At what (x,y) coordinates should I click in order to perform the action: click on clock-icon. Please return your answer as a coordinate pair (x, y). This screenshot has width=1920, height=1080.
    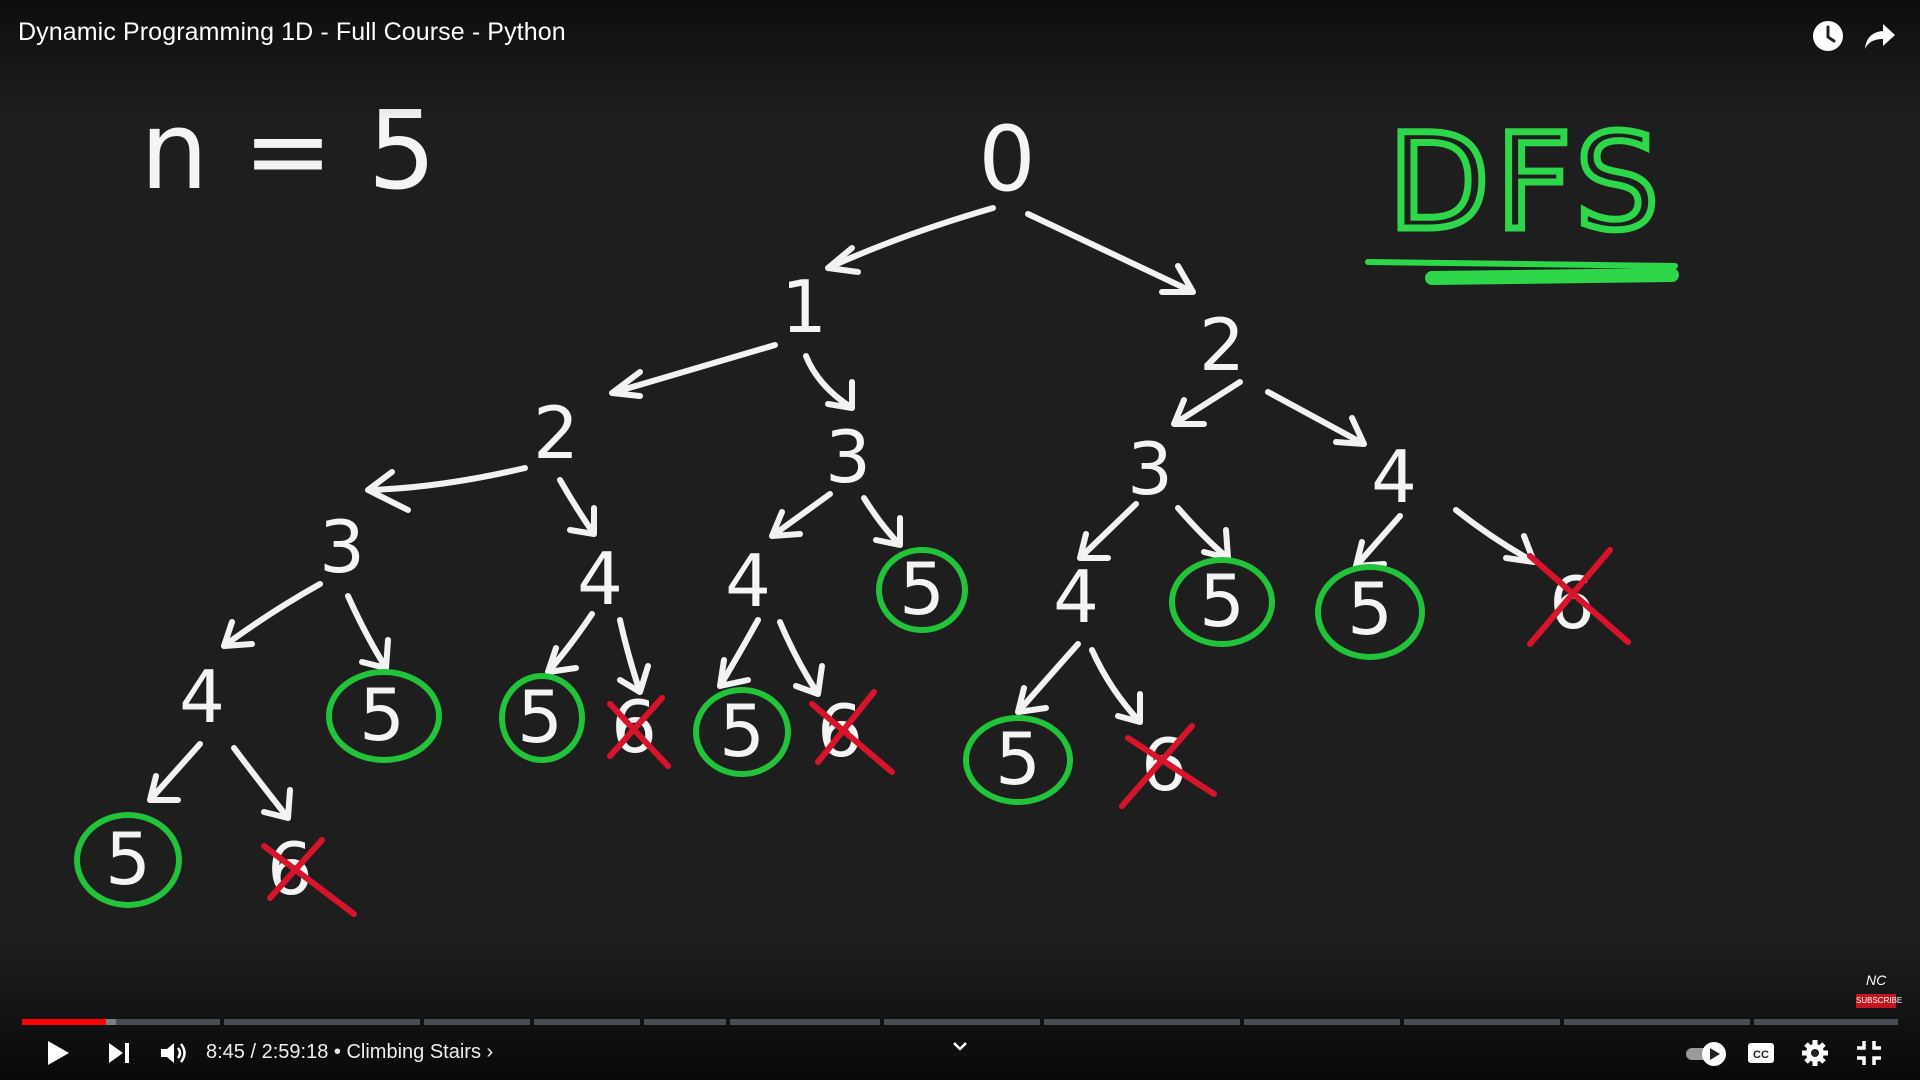
    Looking at the image, I should click on (1828, 36).